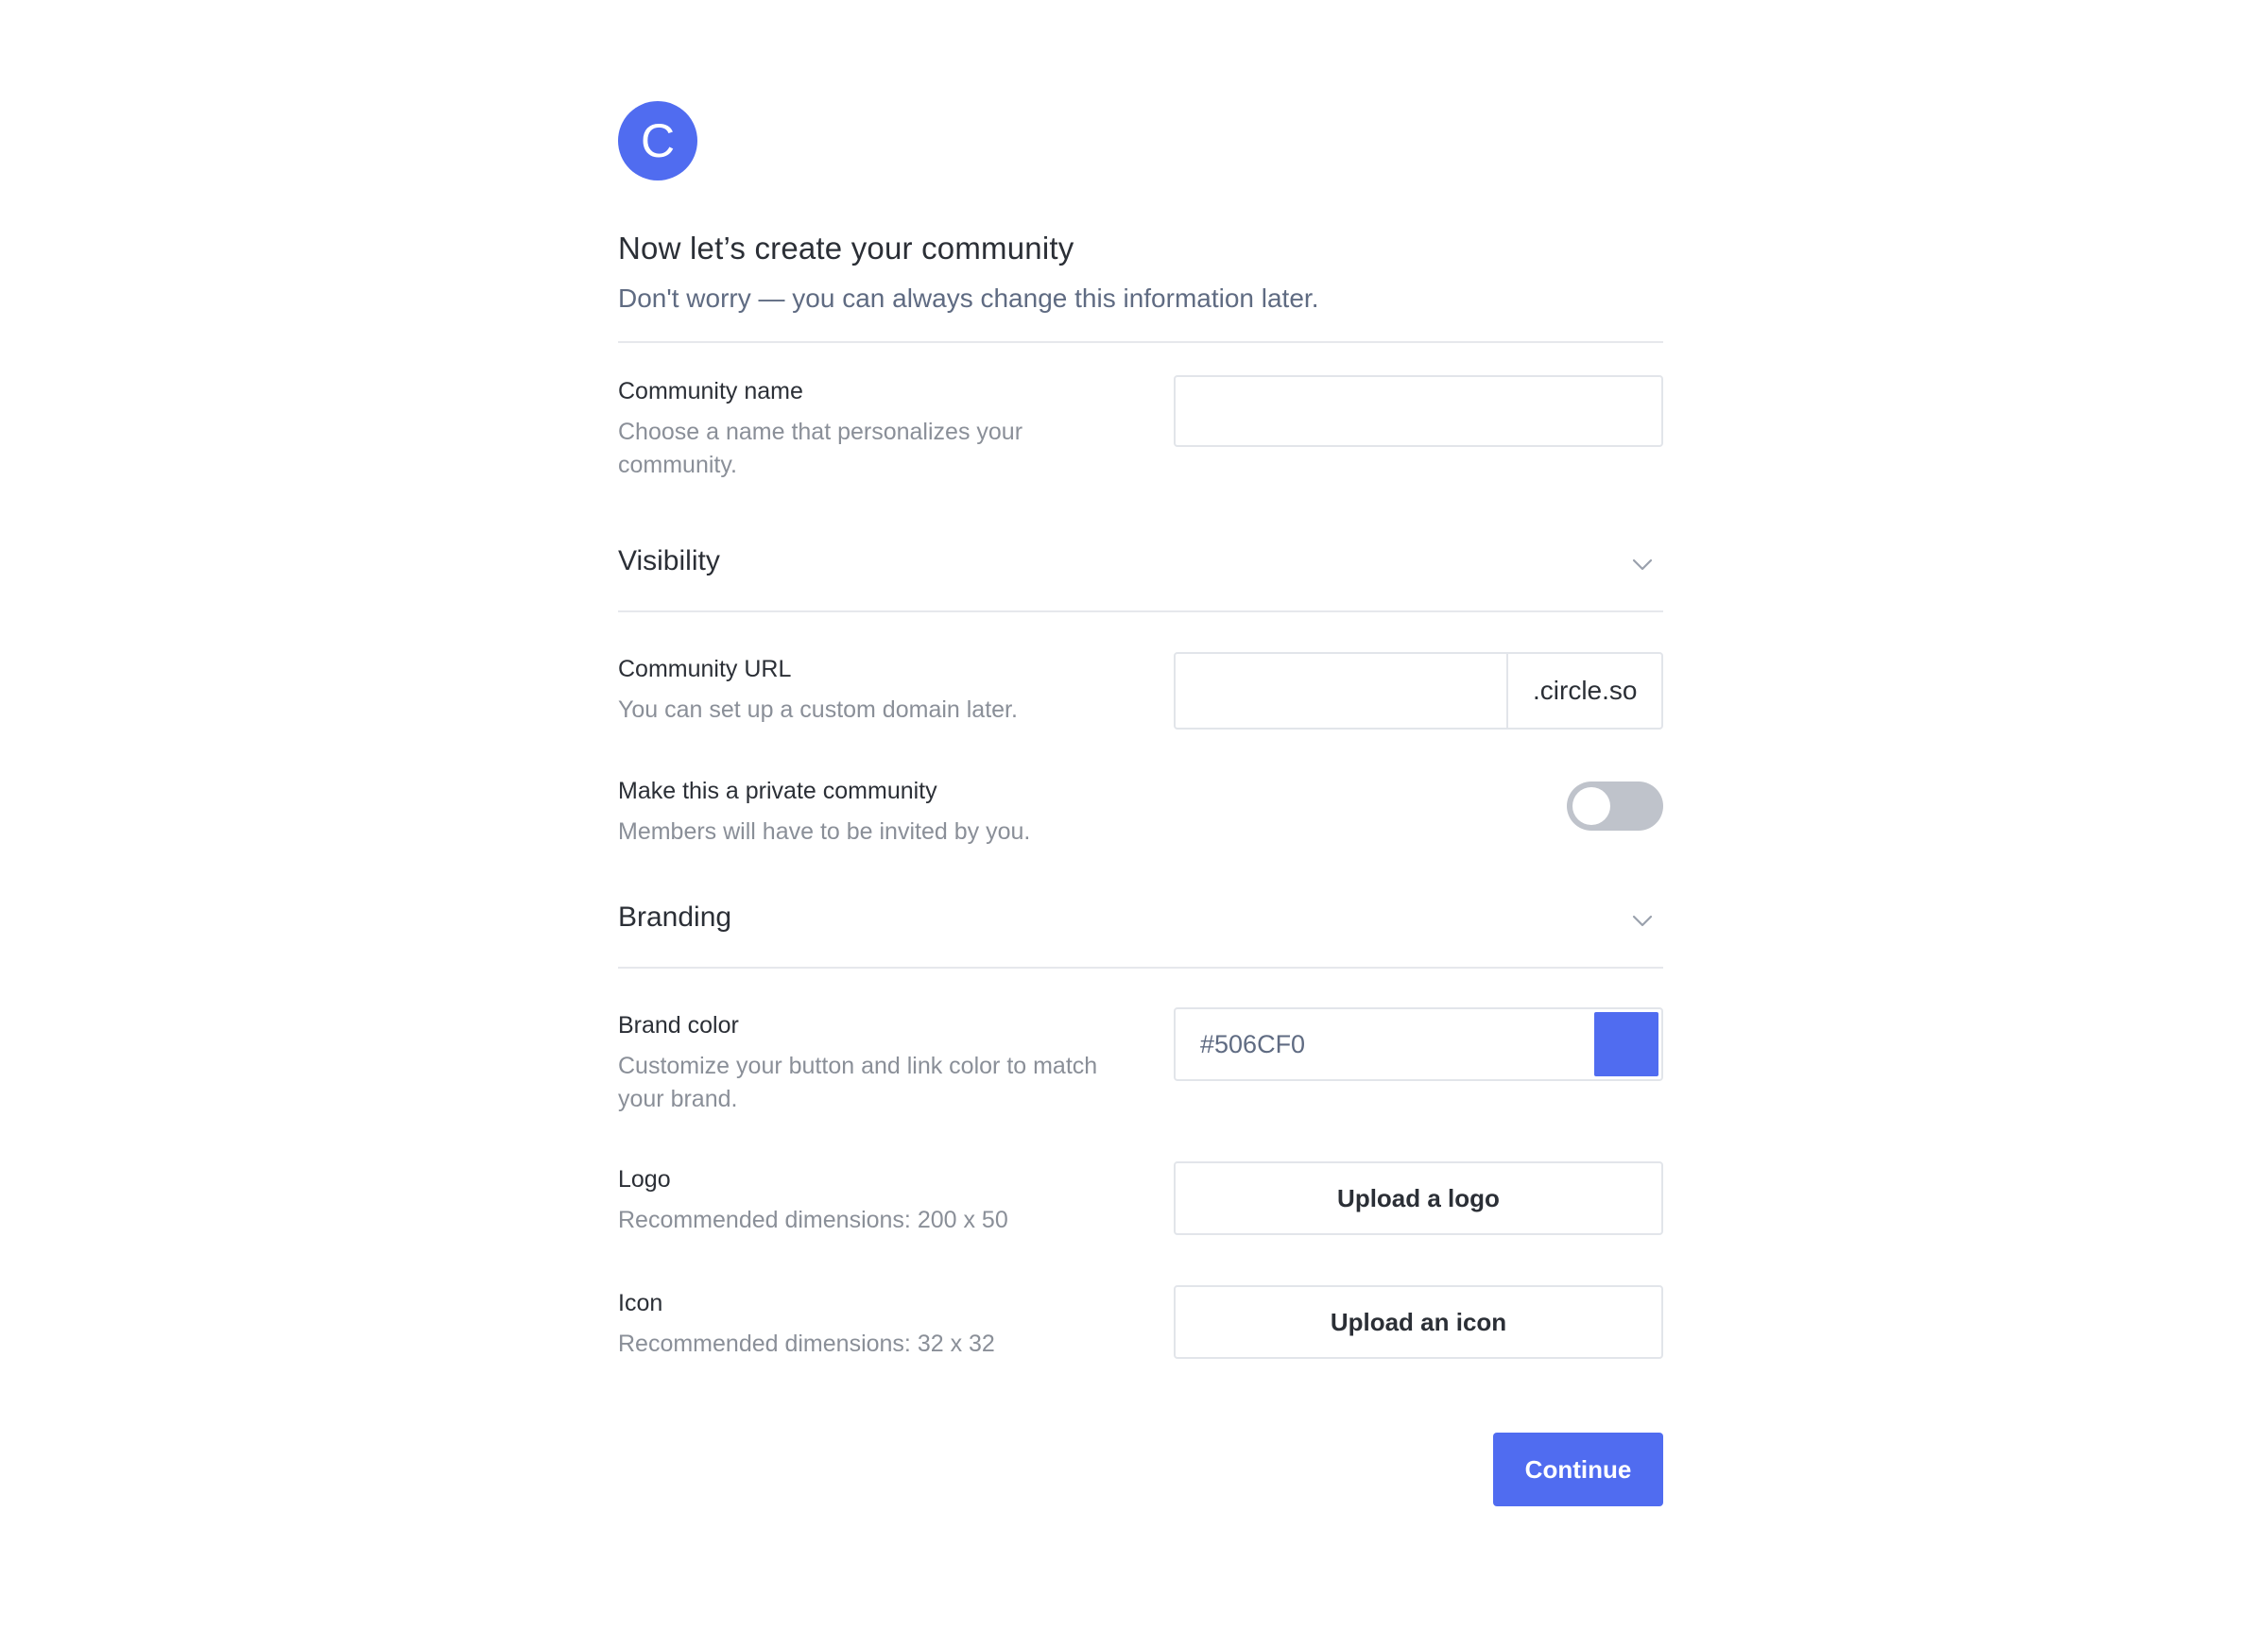 The width and height of the screenshot is (2268, 1649). Describe the element at coordinates (1626, 1044) in the screenshot. I see `brand-color-swatch` at that location.